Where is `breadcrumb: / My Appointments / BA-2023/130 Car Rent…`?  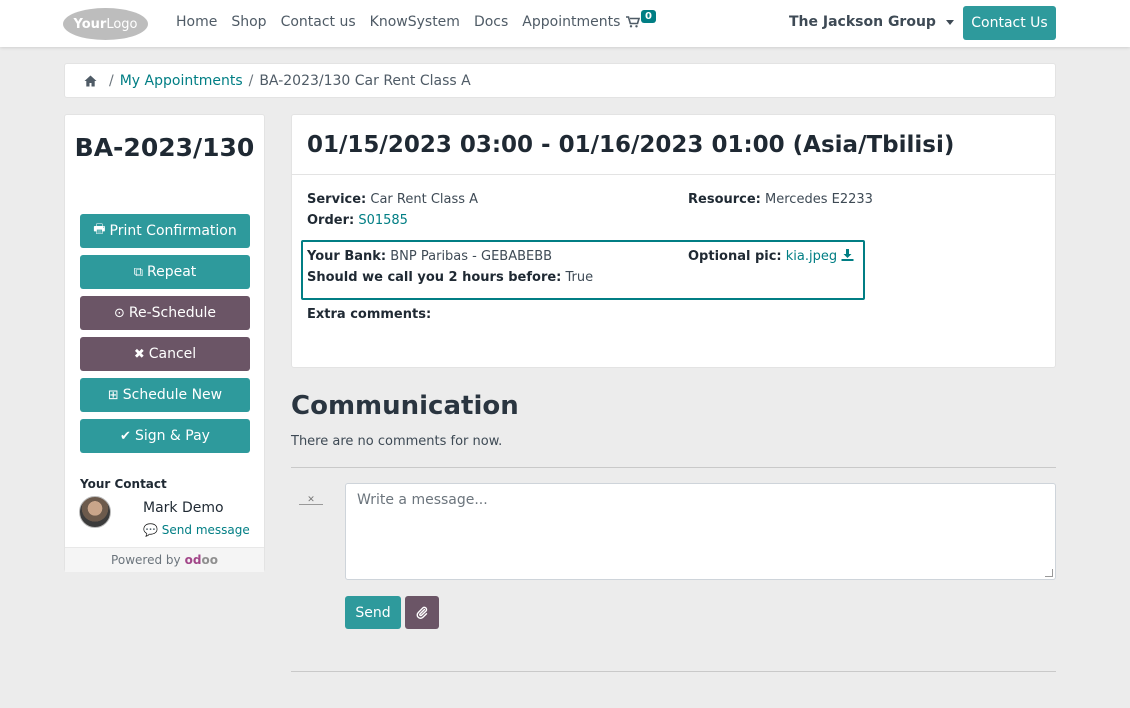 breadcrumb: / My Appointments / BA-2023/130 Car Rent… is located at coordinates (560, 80).